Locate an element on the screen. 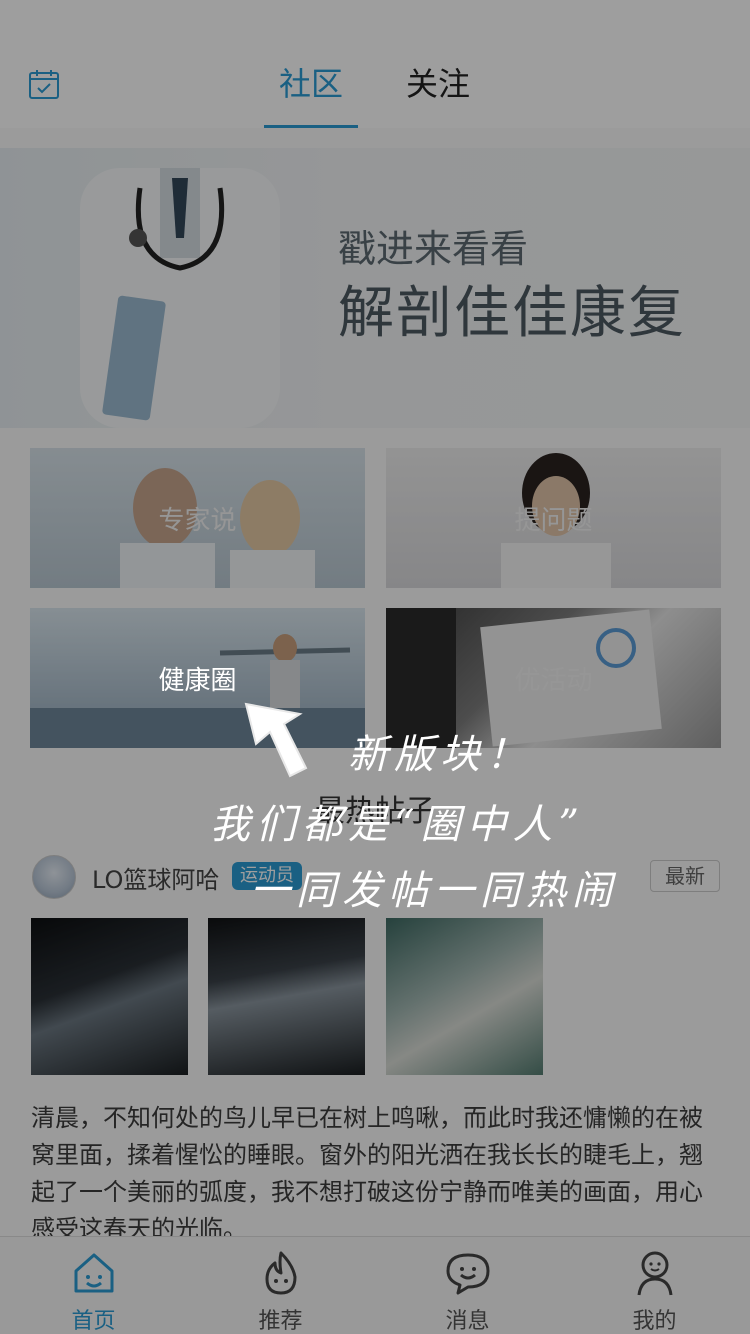  person-icon is located at coordinates (655, 1273).